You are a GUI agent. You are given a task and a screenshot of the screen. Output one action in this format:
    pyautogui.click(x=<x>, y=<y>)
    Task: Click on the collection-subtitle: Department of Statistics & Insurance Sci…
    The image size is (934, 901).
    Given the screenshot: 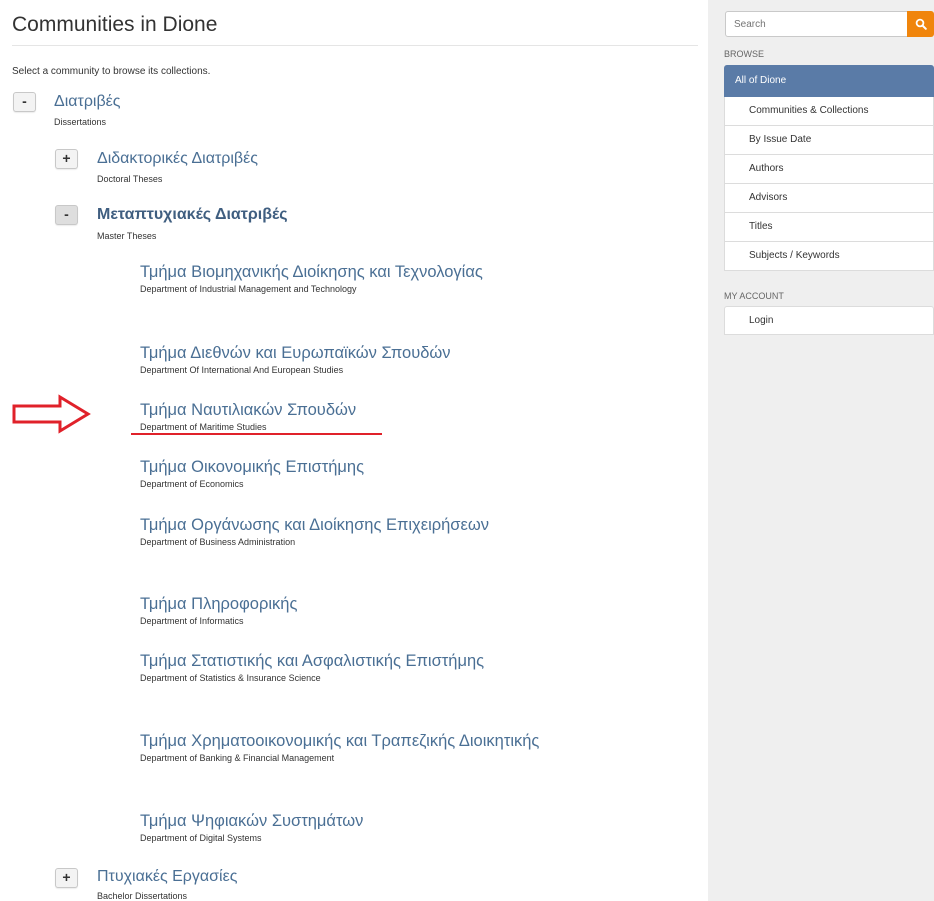 What is the action you would take?
    pyautogui.click(x=230, y=678)
    